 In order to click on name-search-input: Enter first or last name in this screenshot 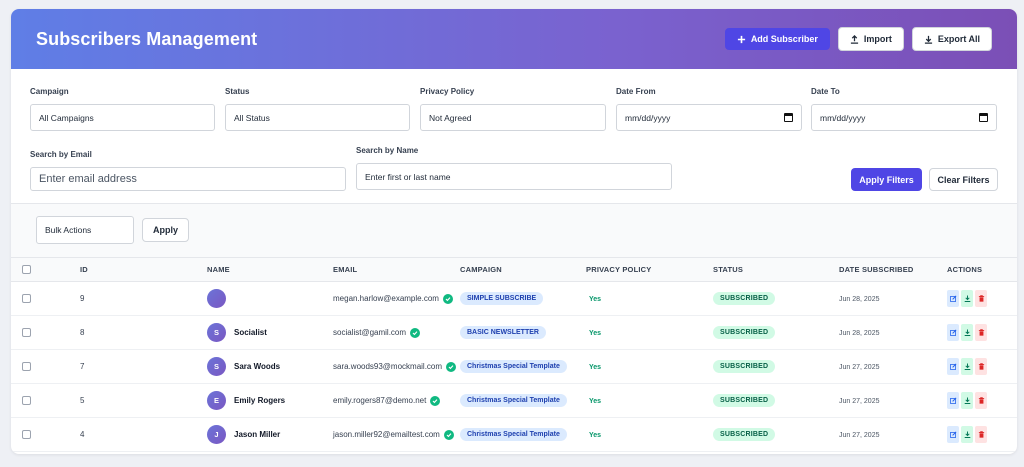, I will do `click(514, 176)`.